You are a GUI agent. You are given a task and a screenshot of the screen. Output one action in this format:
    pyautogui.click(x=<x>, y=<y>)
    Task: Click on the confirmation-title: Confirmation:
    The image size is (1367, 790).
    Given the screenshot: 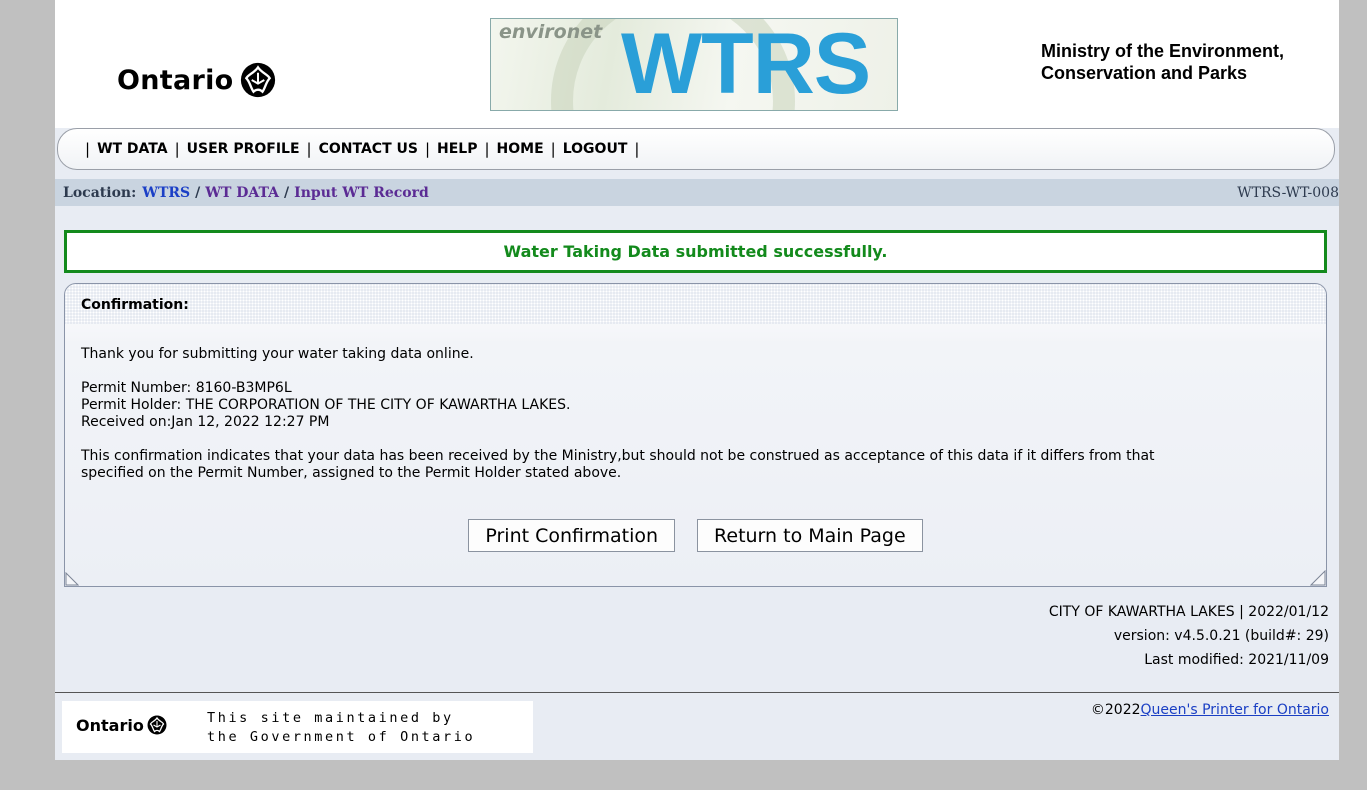 What is the action you would take?
    pyautogui.click(x=695, y=304)
    